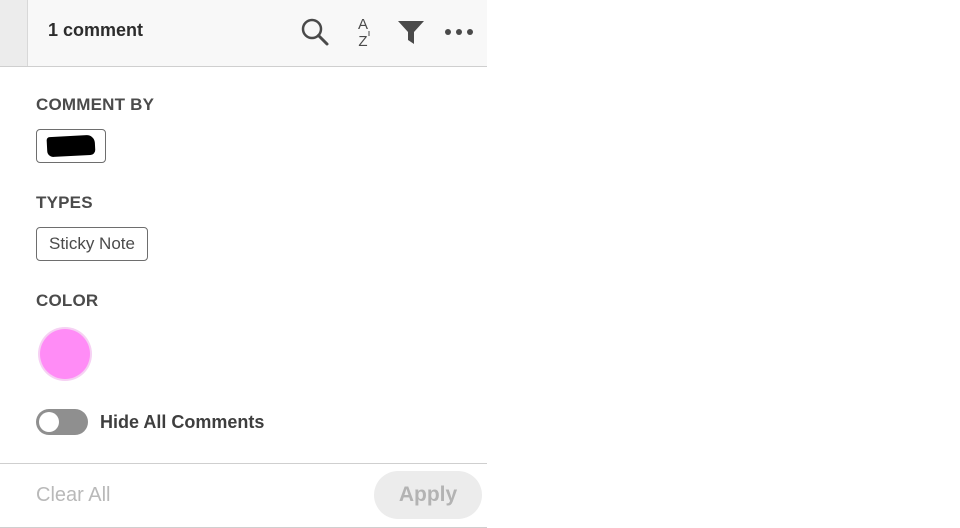 Image resolution: width=960 pixels, height=528 pixels. I want to click on filter-footer: Clear All Apply, so click(243, 495).